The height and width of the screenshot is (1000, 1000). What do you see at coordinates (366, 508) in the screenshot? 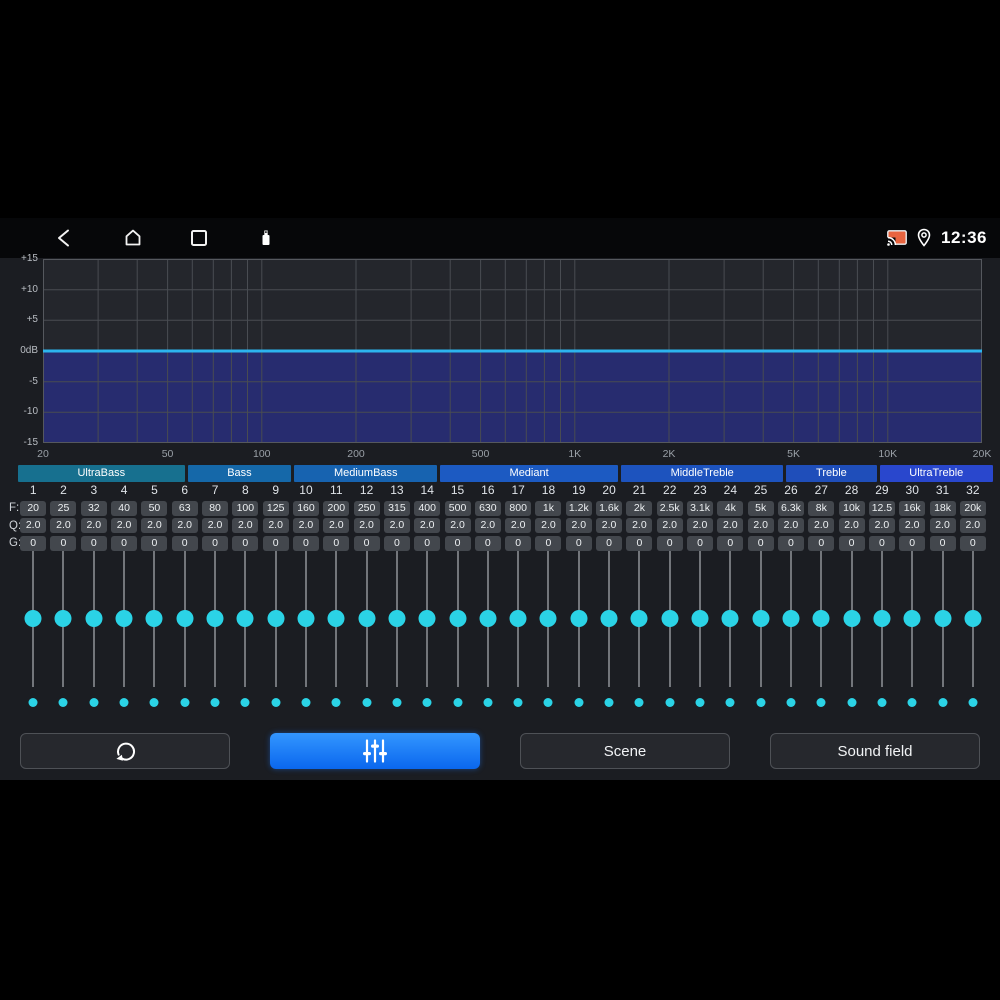
I see `frequency-value: 250` at bounding box center [366, 508].